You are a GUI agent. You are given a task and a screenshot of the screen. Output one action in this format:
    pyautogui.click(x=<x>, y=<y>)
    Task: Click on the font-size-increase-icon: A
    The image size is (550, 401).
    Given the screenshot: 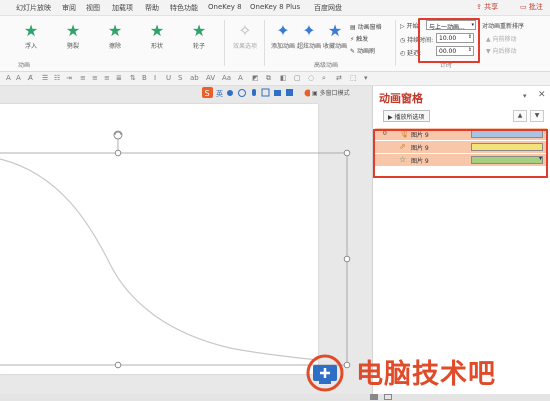 What is the action you would take?
    pyautogui.click(x=8, y=78)
    